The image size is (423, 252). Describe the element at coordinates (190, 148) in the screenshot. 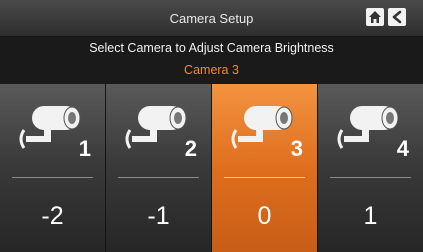

I see `camera-number: 2` at that location.